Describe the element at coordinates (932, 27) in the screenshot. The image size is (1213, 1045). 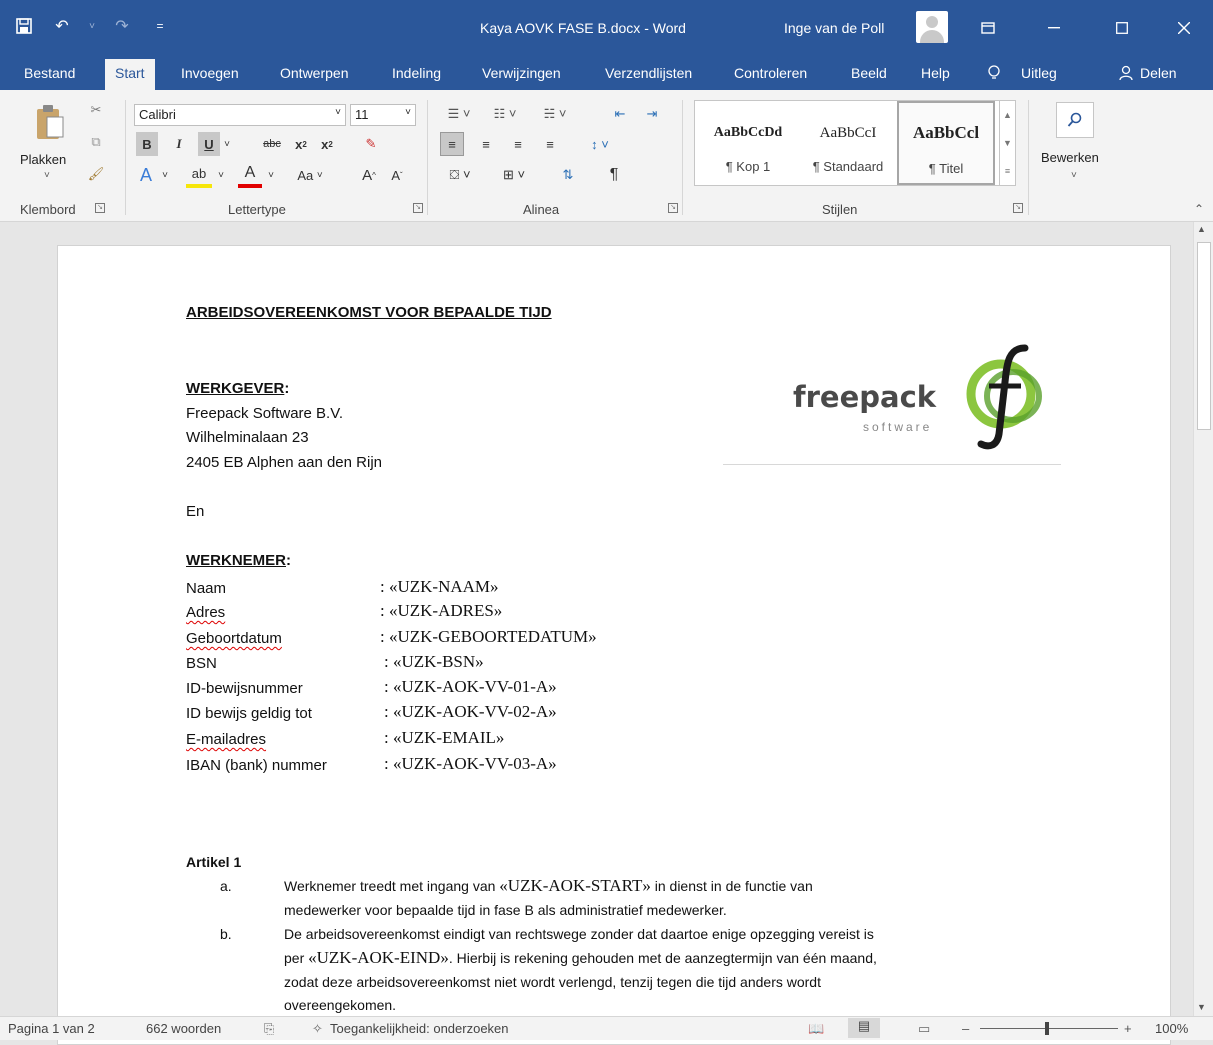
I see `avatar` at that location.